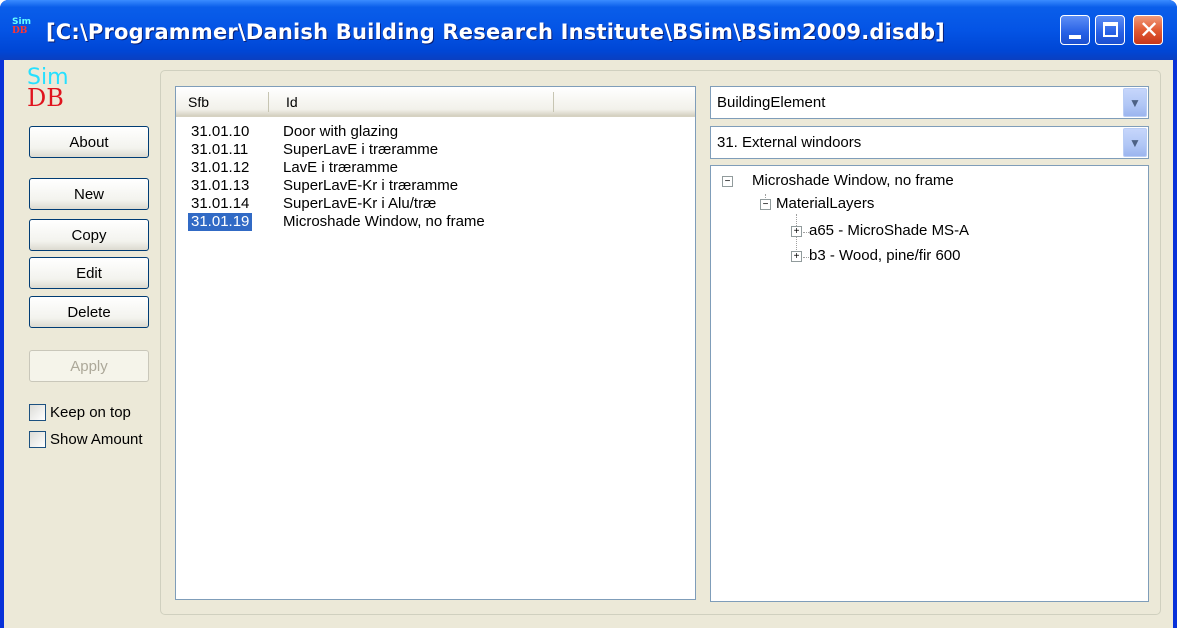 The height and width of the screenshot is (628, 1177). What do you see at coordinates (889, 231) in the screenshot?
I see `tree-node-leaf: a65 - MicroShade MS-A` at bounding box center [889, 231].